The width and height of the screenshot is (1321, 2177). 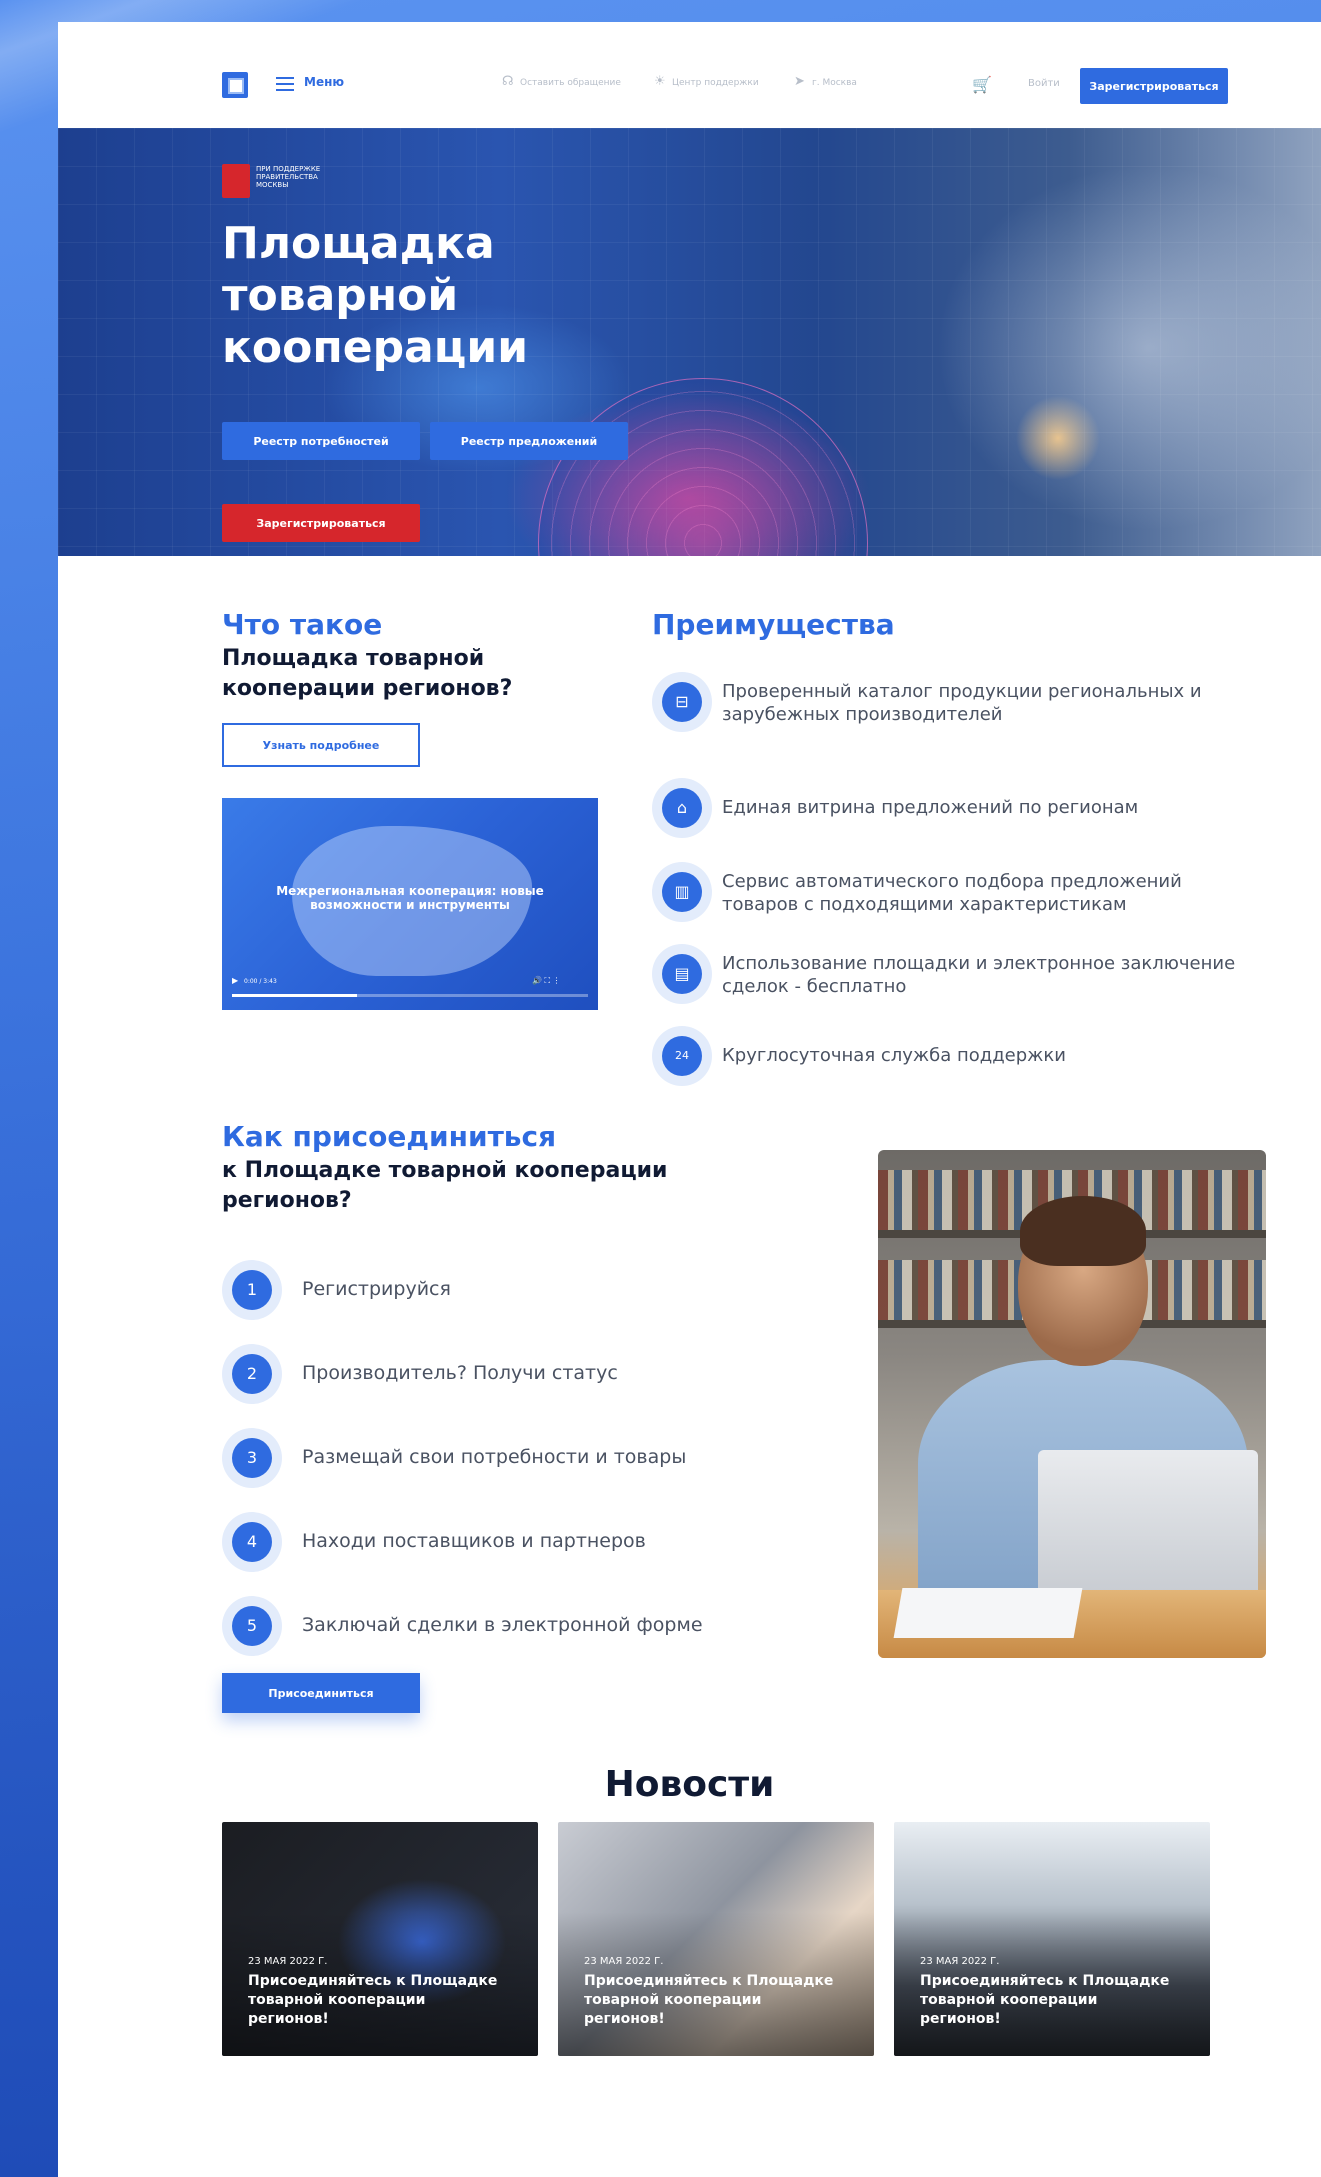 I want to click on city-selector: г. Москва, so click(x=834, y=83).